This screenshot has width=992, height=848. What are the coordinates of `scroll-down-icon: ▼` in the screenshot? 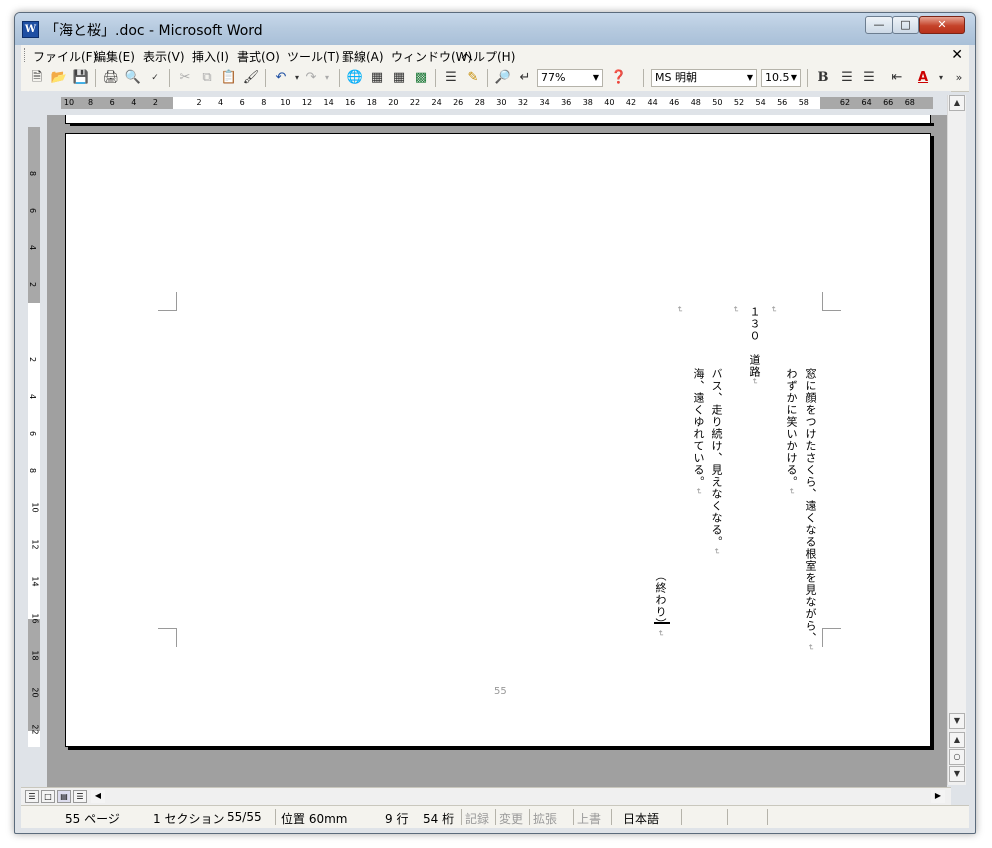 It's located at (957, 721).